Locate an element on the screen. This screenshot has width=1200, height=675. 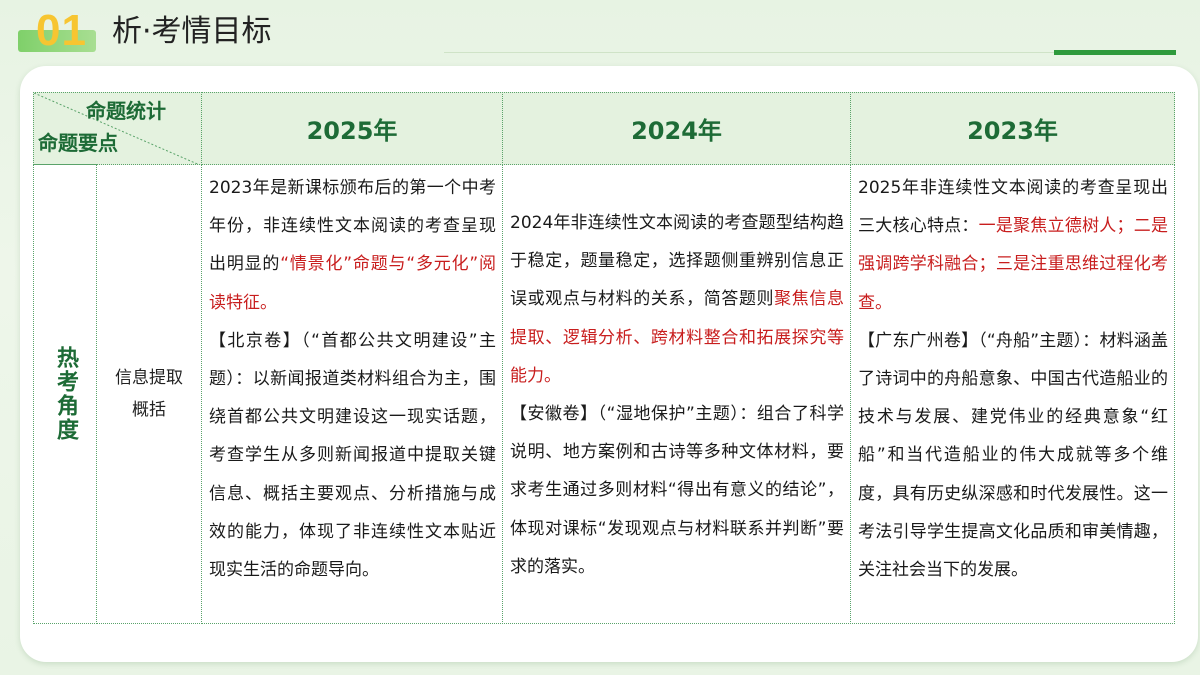
hot-angle-text: 热考角度 is located at coordinates (65, 394).